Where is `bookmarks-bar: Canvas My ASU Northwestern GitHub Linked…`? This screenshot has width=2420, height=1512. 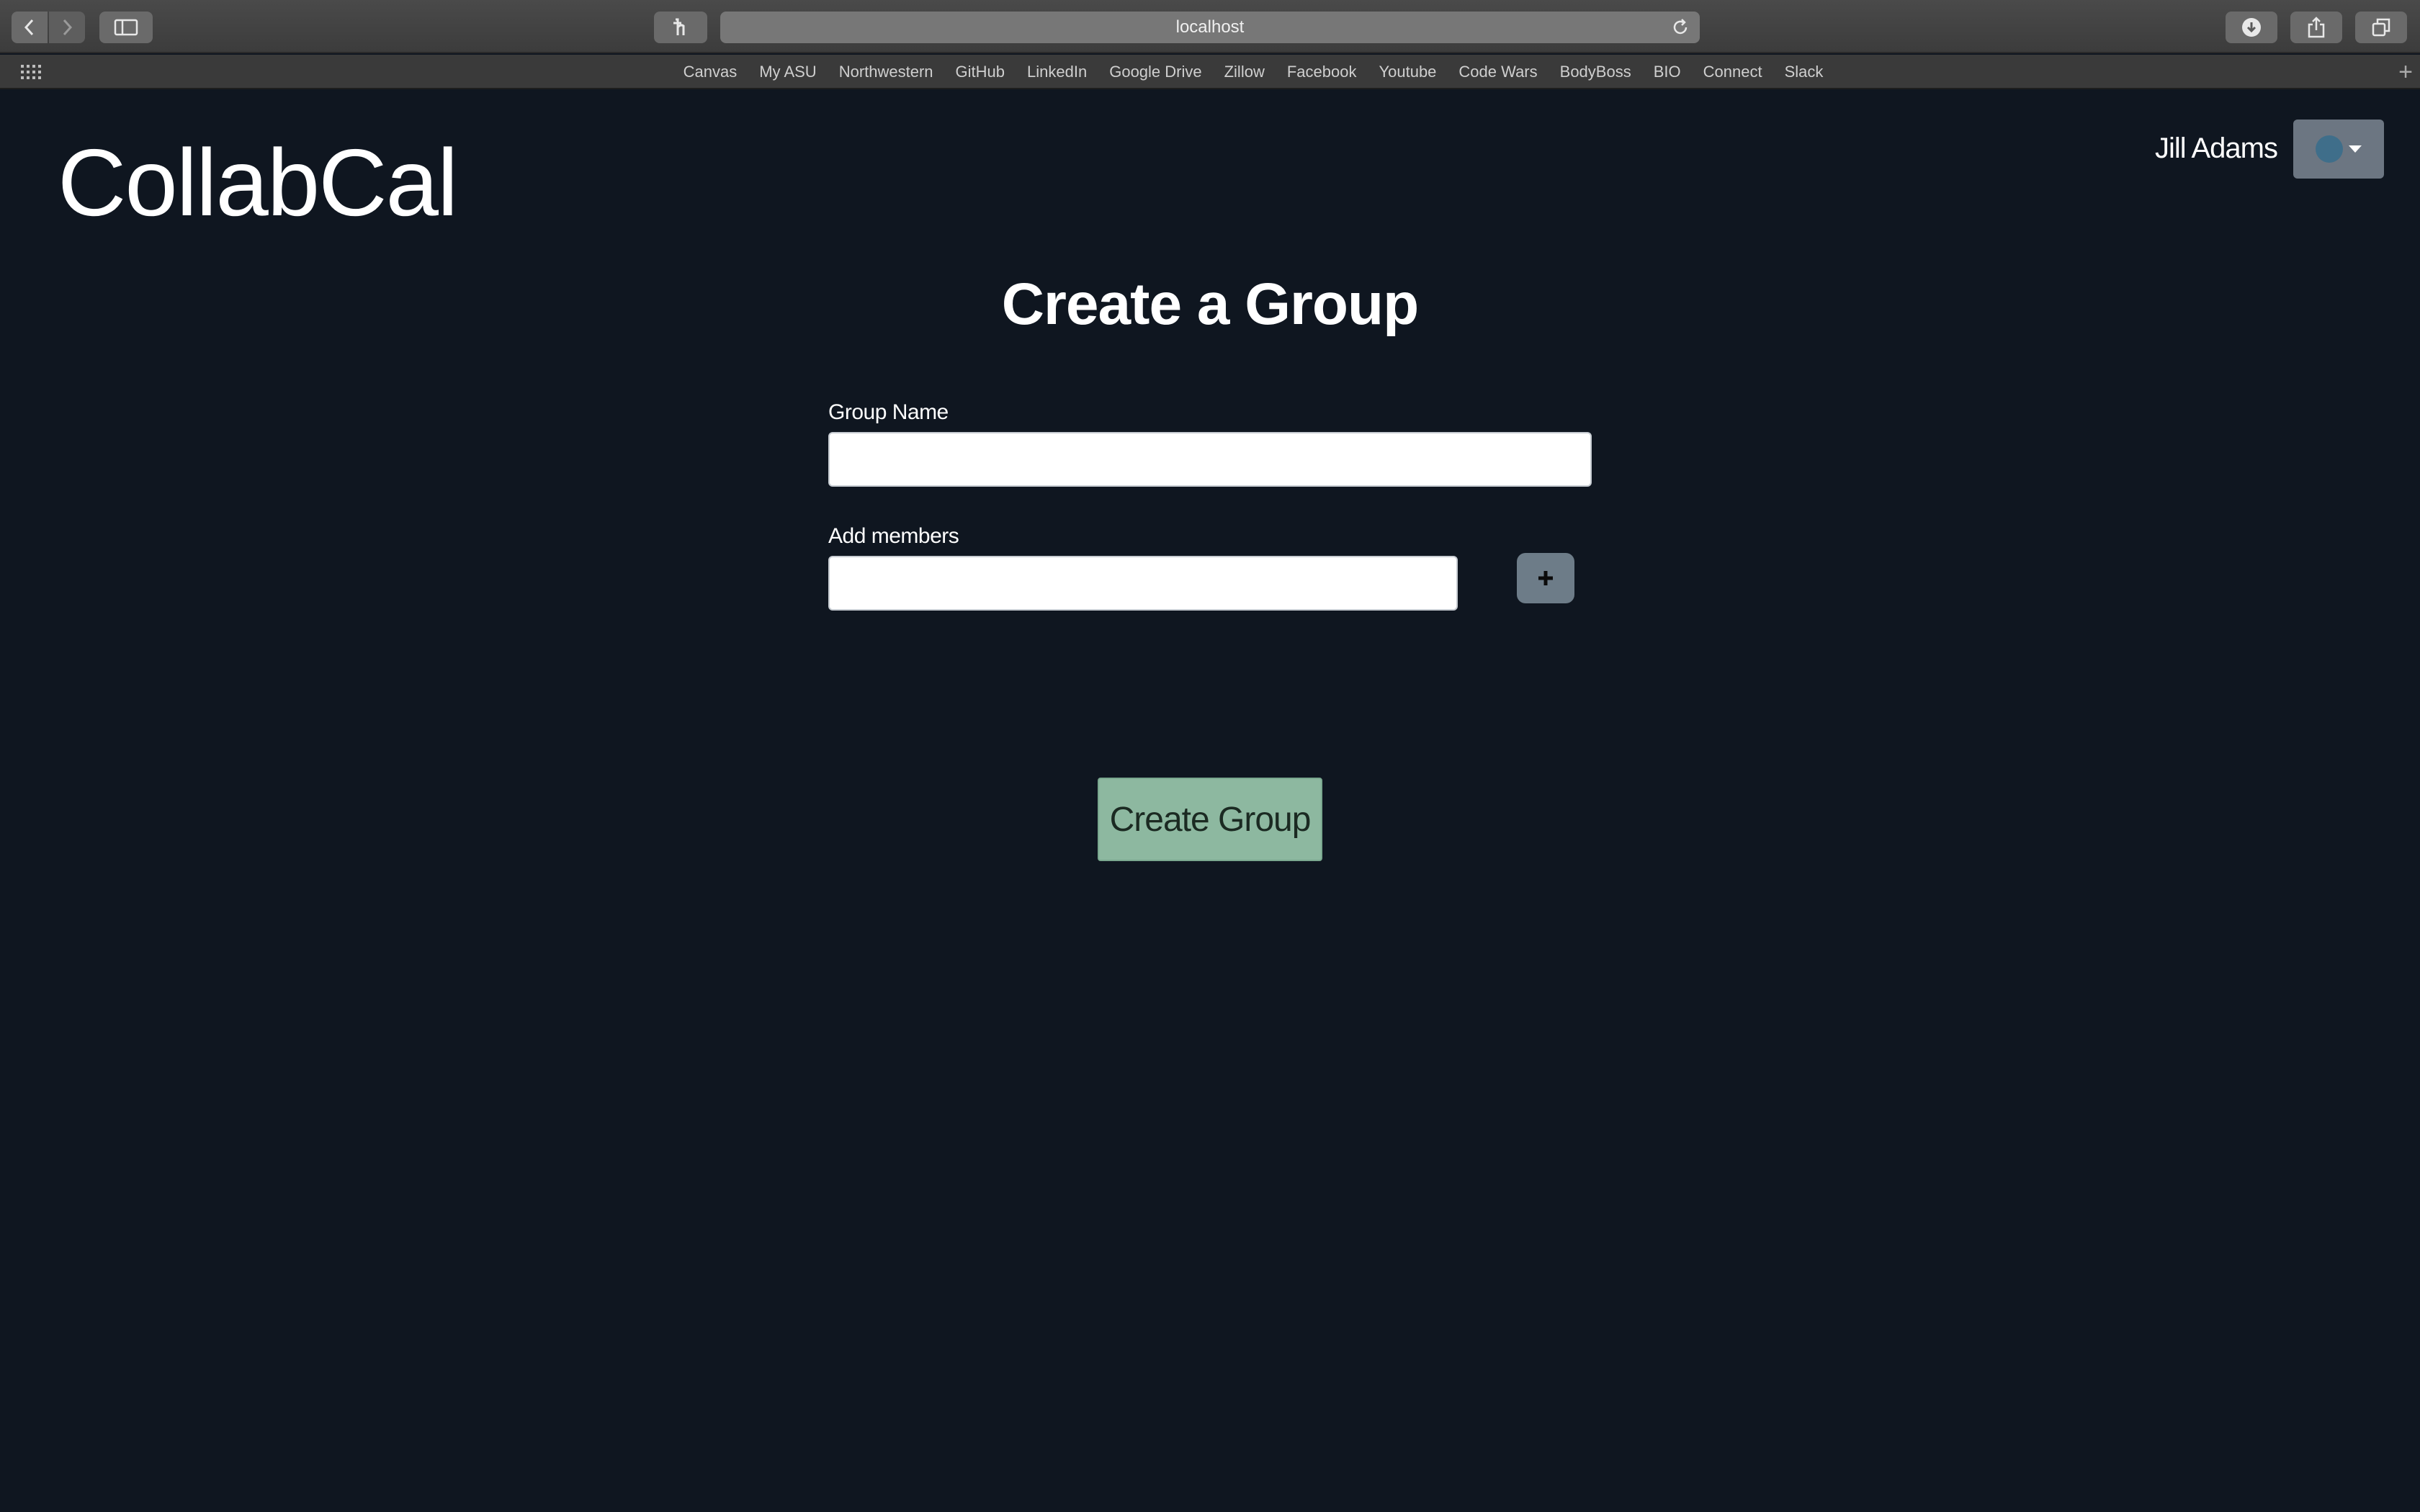 bookmarks-bar: Canvas My ASU Northwestern GitHub Linked… is located at coordinates (1210, 72).